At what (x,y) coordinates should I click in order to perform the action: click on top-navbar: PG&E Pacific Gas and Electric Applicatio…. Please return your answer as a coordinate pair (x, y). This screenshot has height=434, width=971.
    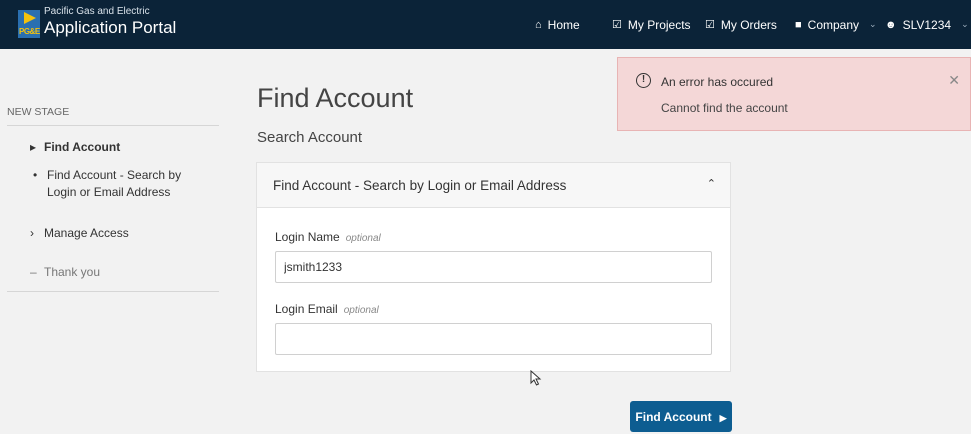
    Looking at the image, I should click on (485, 24).